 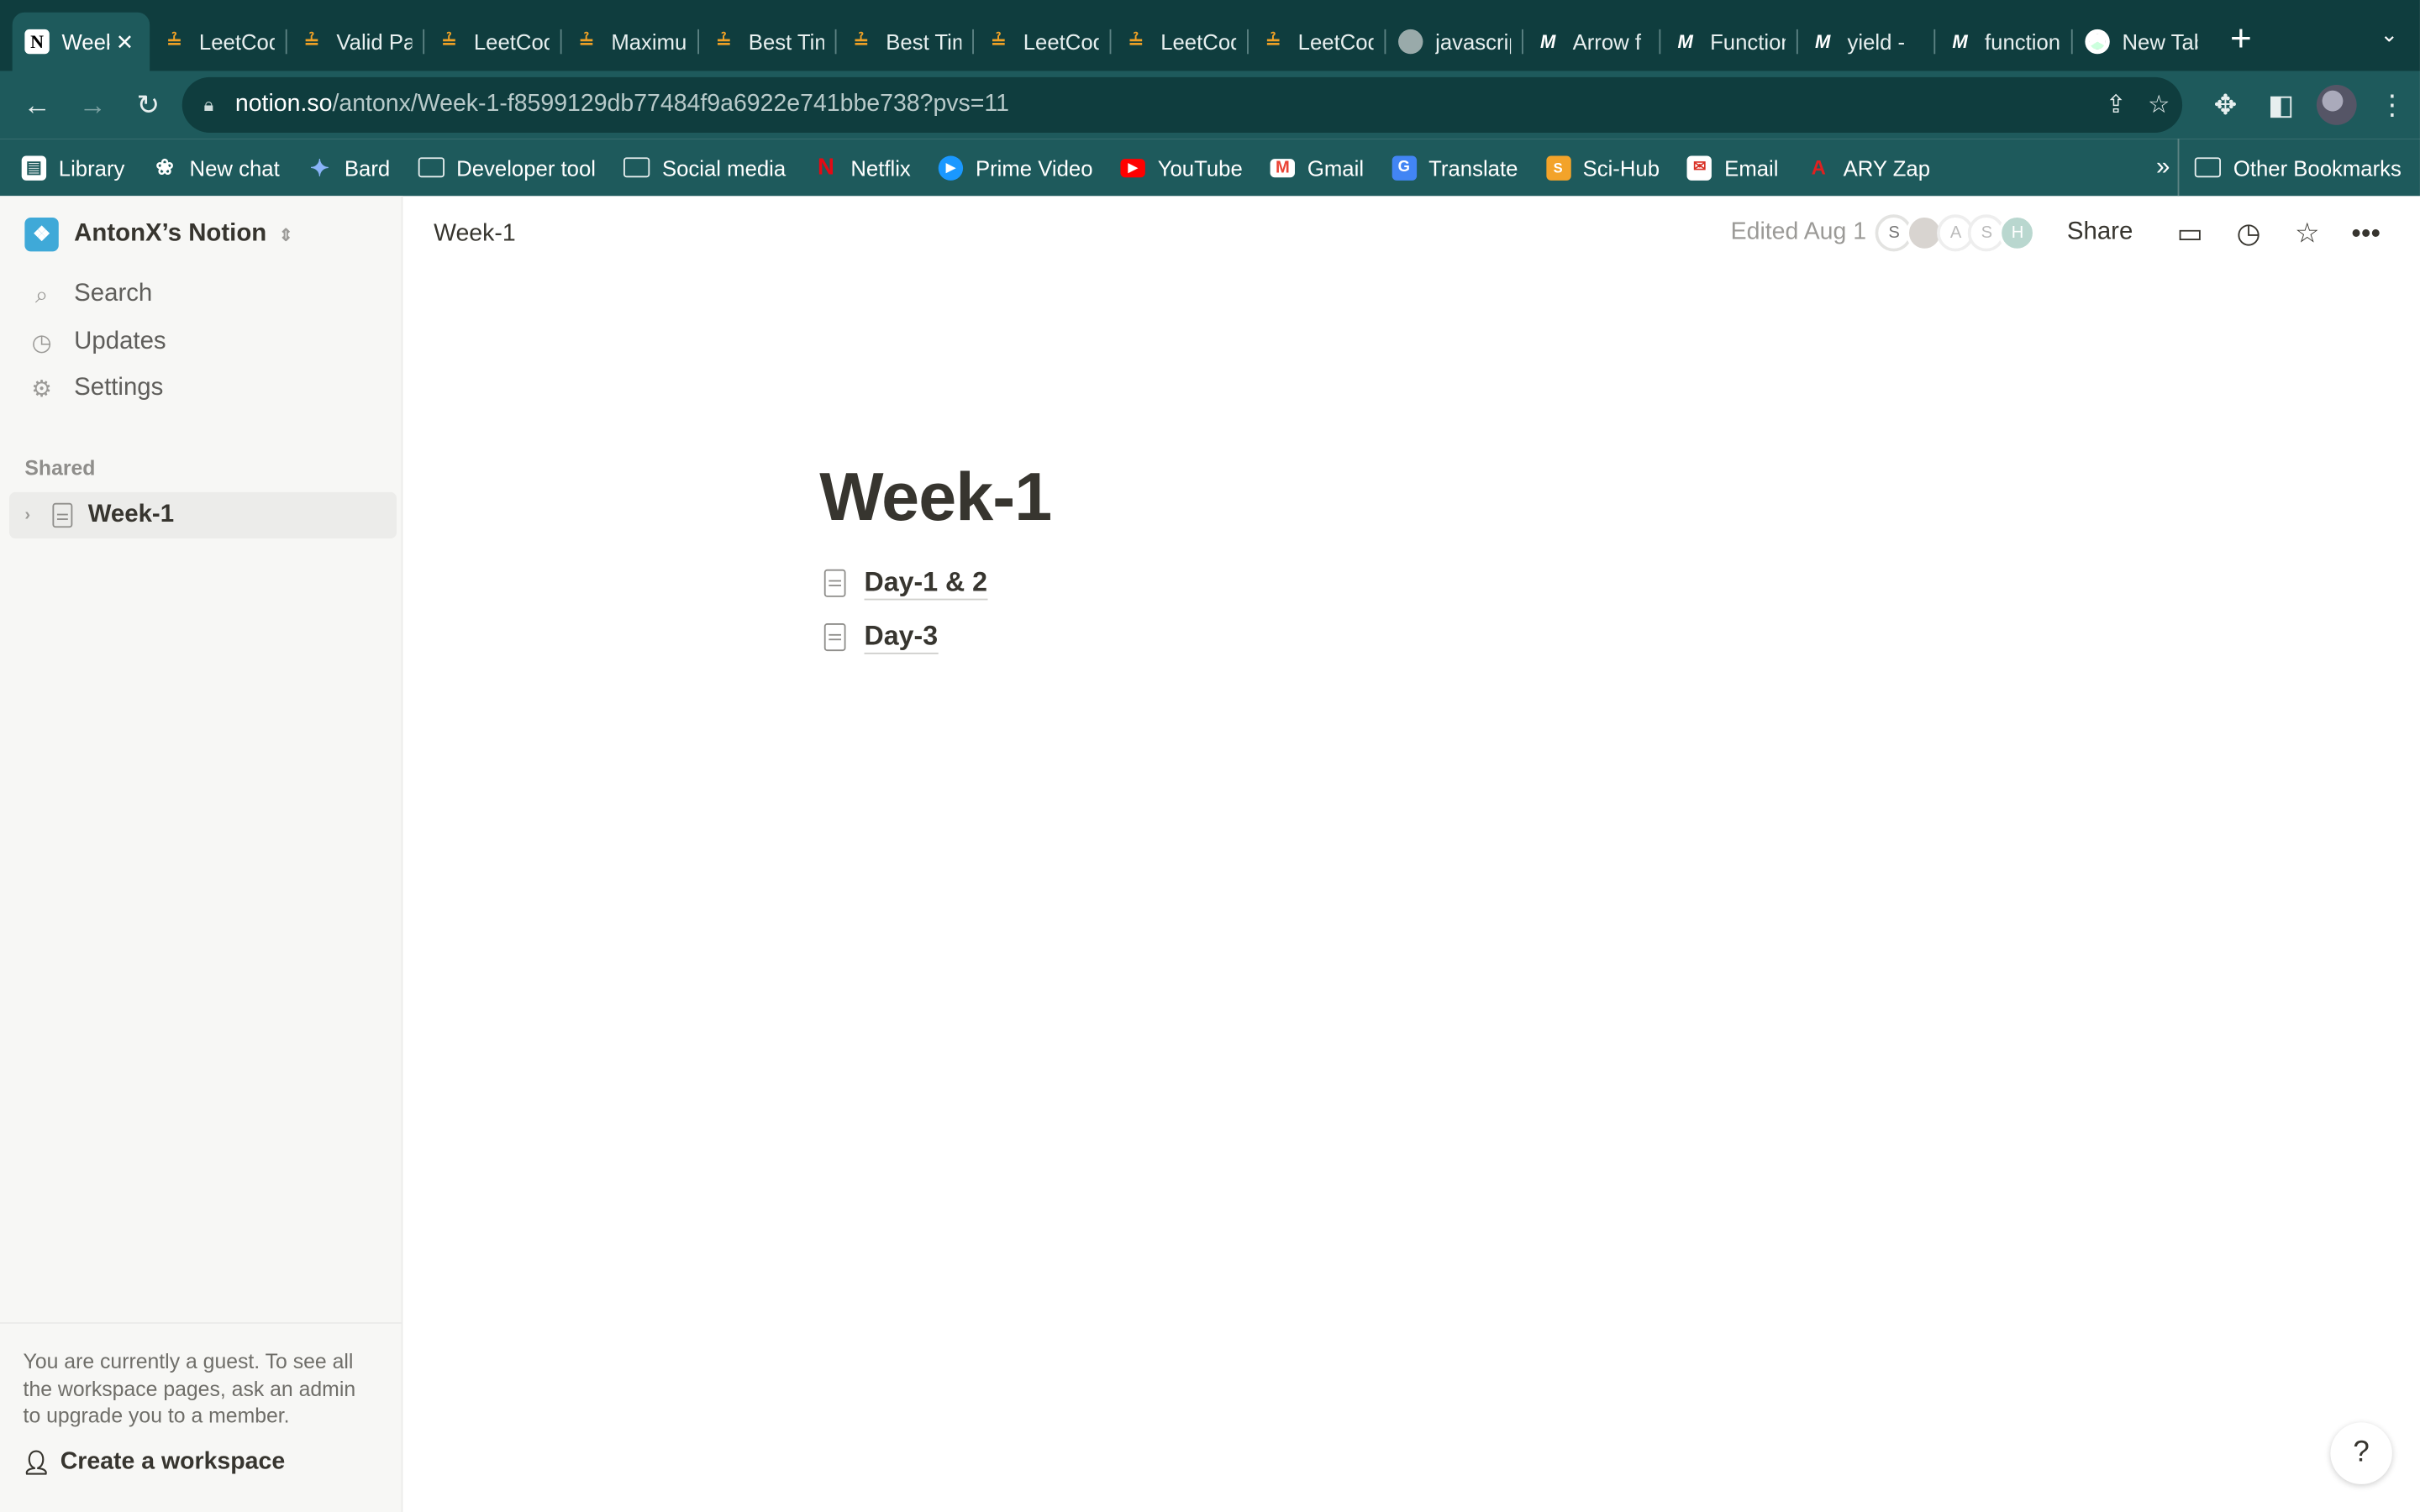 I want to click on share-page-icon: ⇪, so click(x=2116, y=105).